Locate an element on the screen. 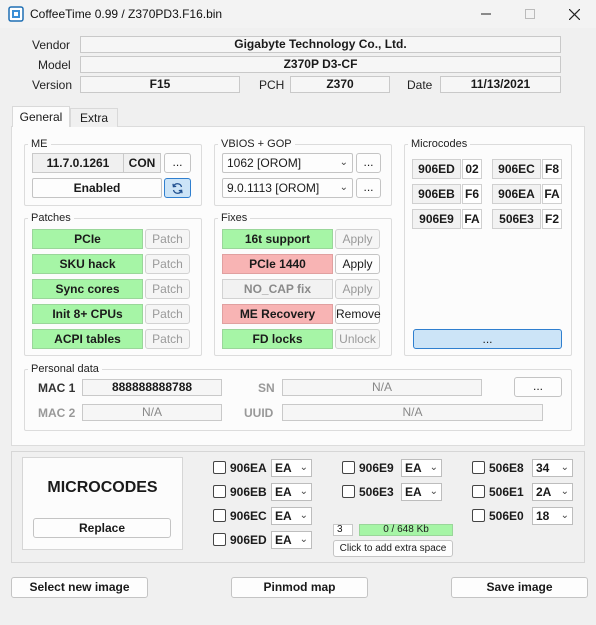 Image resolution: width=596 pixels, height=625 pixels. save-image-button: Save image is located at coordinates (519, 587).